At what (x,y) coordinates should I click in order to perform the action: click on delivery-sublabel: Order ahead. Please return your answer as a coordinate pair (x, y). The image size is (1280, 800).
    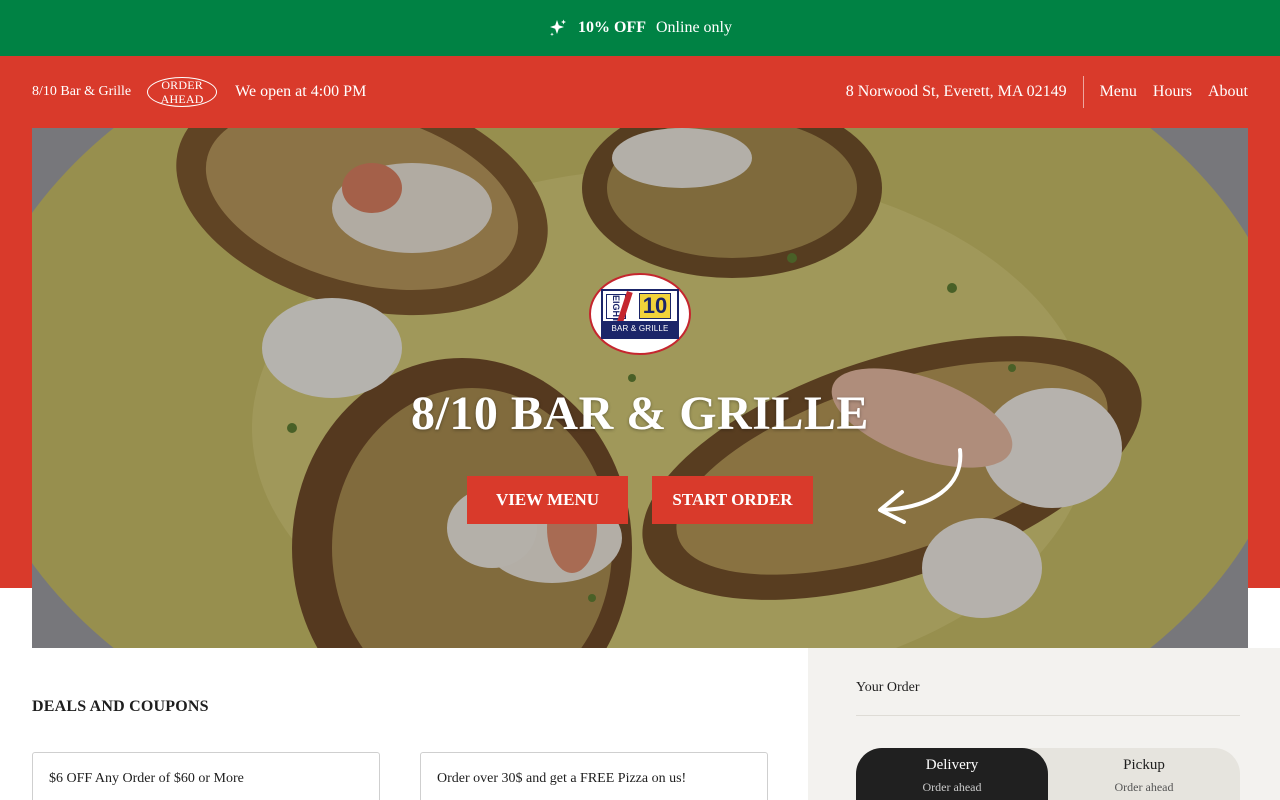
    Looking at the image, I should click on (952, 787).